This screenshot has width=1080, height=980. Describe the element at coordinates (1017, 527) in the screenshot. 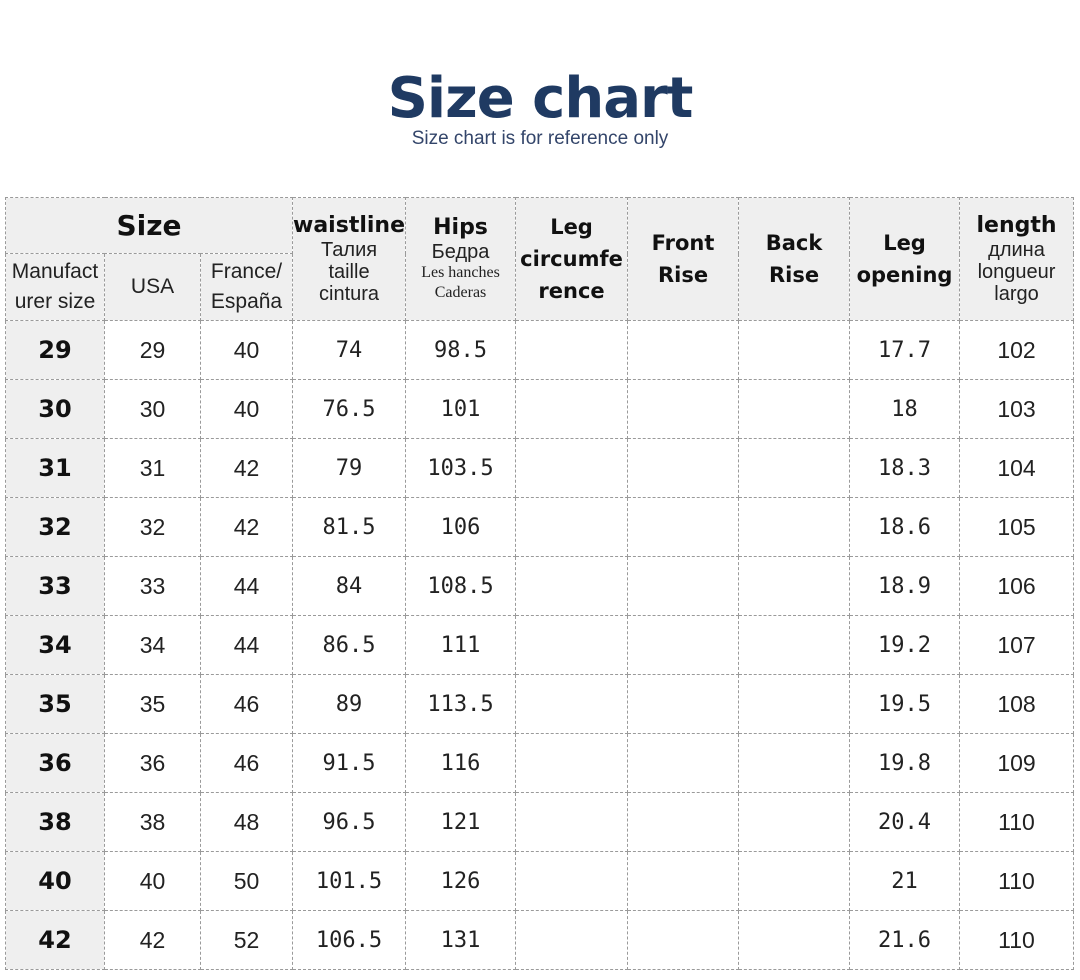

I see `length-cell: 105` at that location.